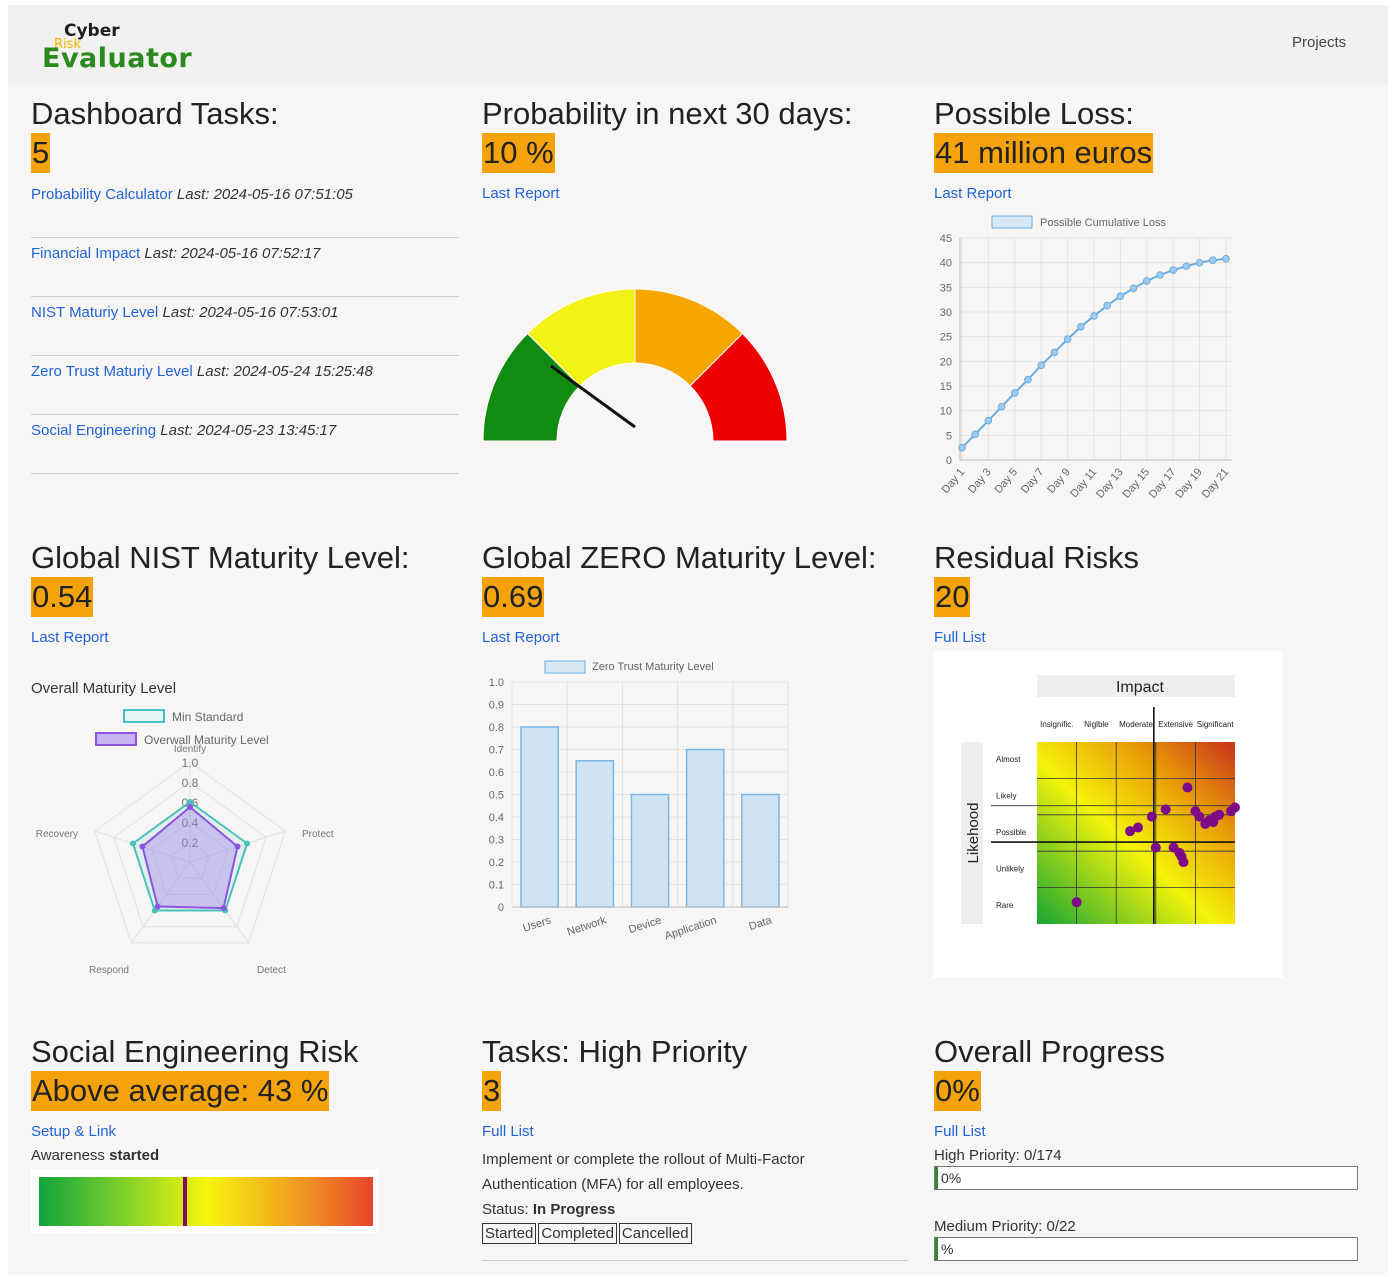 The height and width of the screenshot is (1277, 1392). What do you see at coordinates (207, 717) in the screenshot?
I see `radar-legend-label: Min Standard` at bounding box center [207, 717].